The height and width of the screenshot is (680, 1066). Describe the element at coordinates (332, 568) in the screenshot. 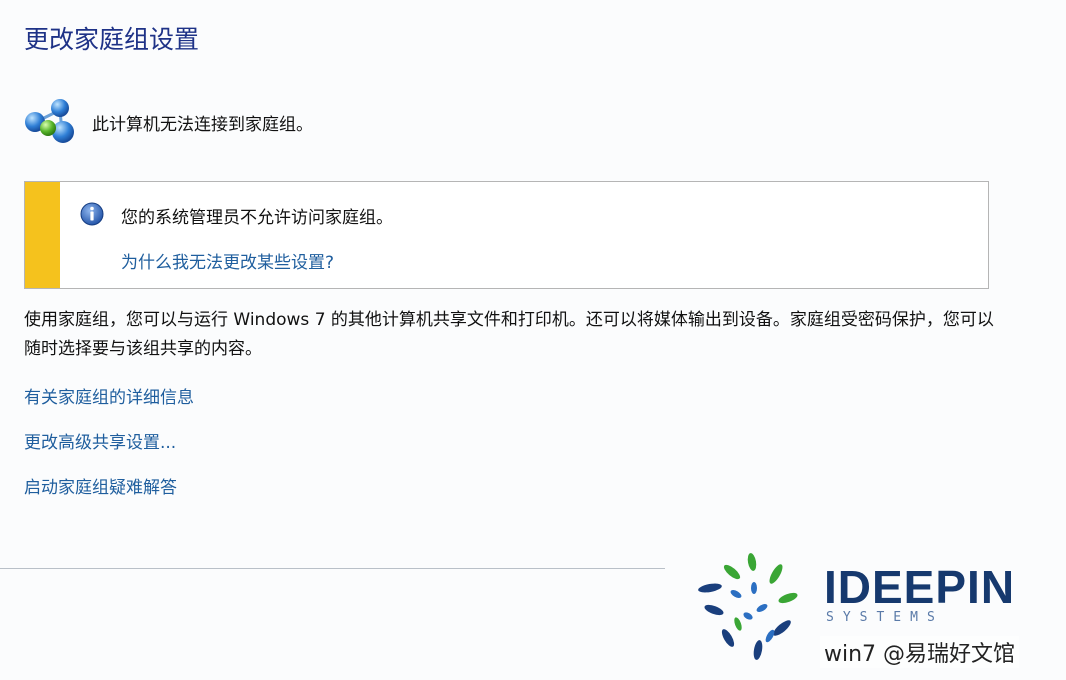

I see `divider` at that location.